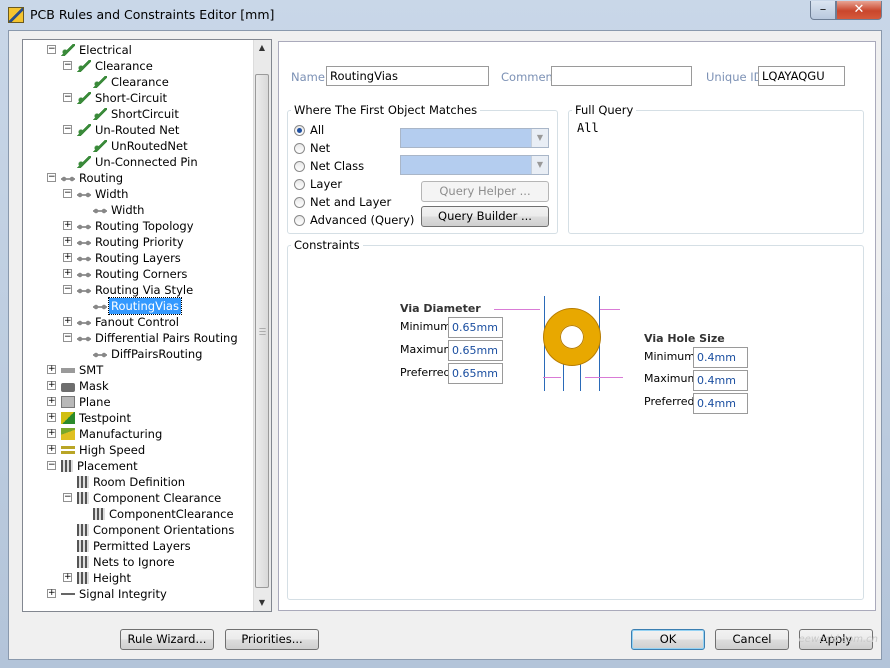 The image size is (890, 668). I want to click on via-hole-max-input: 0.4mm, so click(720, 380).